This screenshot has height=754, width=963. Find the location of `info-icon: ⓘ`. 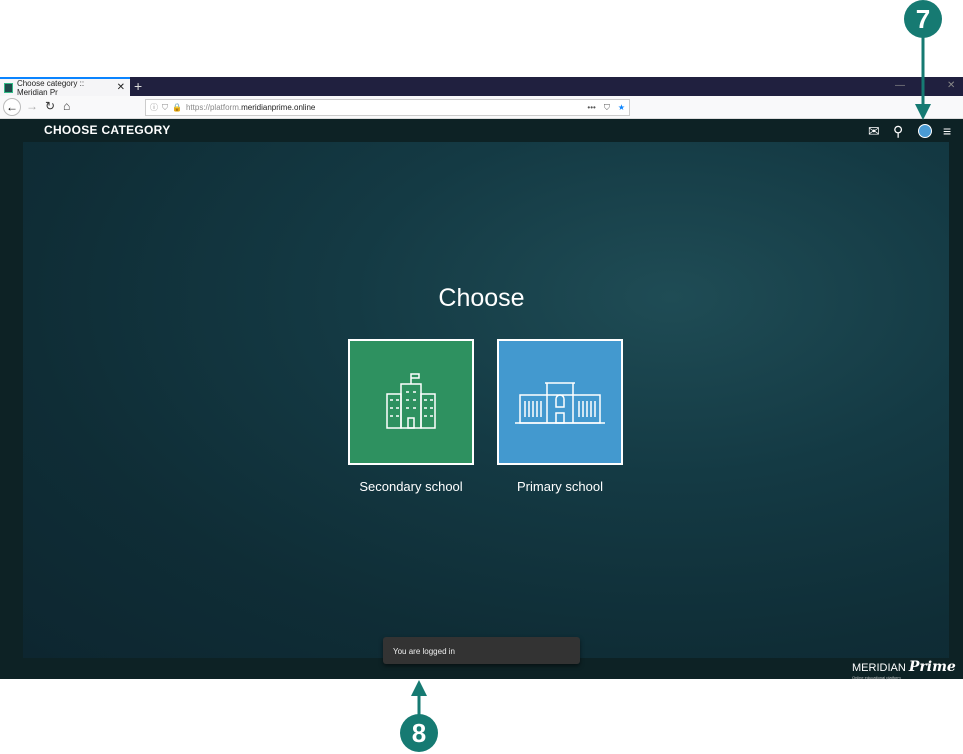

info-icon: ⓘ is located at coordinates (154, 107).